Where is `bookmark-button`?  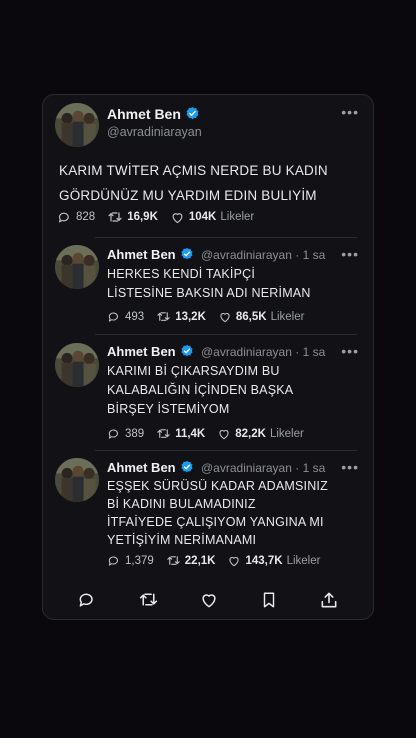
bookmark-button is located at coordinates (269, 600).